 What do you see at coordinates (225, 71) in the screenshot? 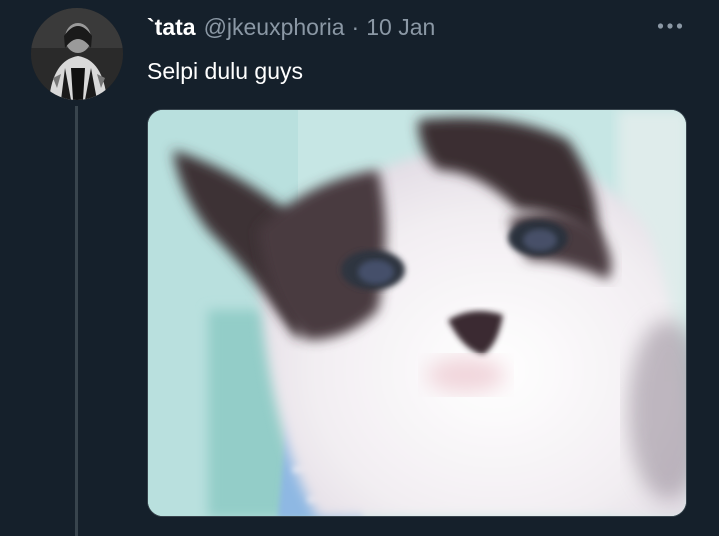
I see `tweet-text: Selpi dulu guys` at bounding box center [225, 71].